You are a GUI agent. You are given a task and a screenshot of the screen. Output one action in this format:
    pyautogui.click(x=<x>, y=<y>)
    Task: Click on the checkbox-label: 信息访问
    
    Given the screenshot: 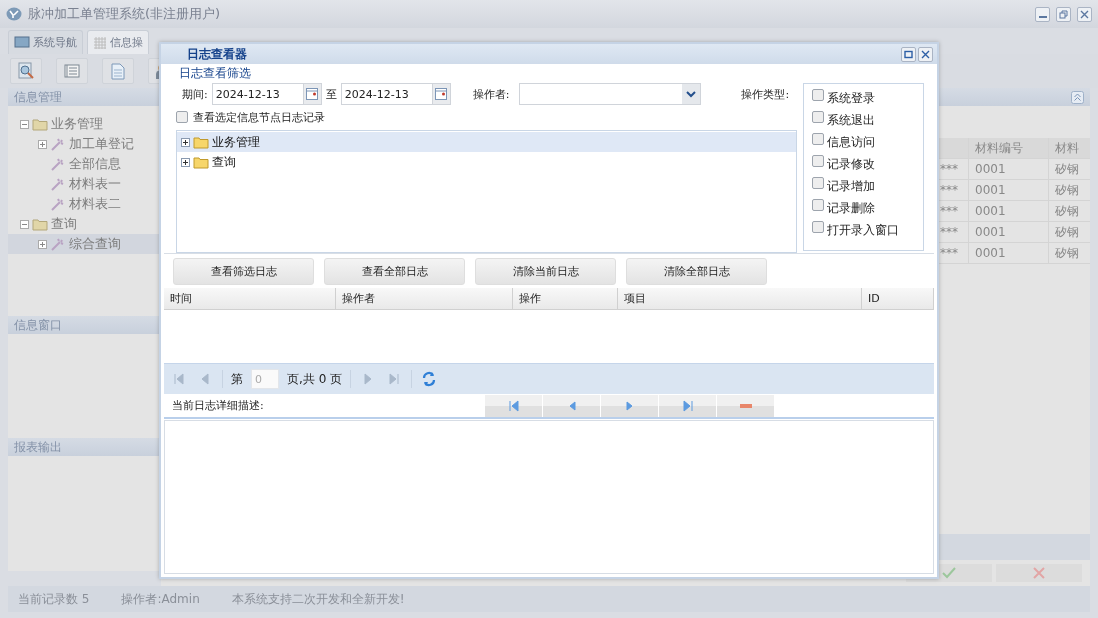 What is the action you would take?
    pyautogui.click(x=851, y=142)
    